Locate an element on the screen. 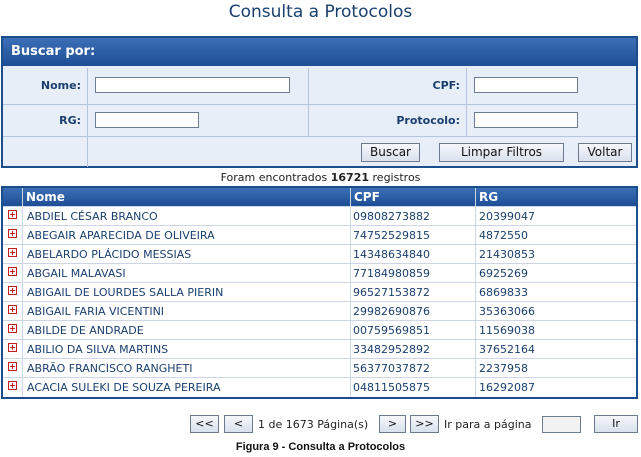  cell-rg: 16292087 is located at coordinates (507, 387).